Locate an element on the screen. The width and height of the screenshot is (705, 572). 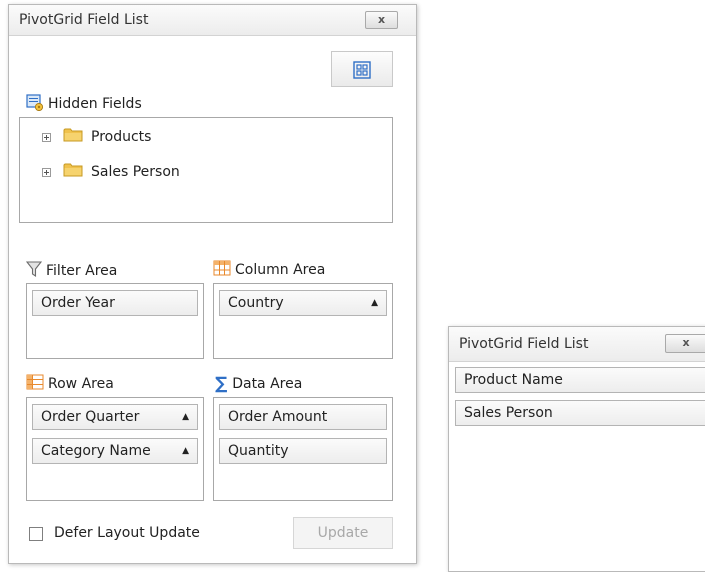
column-area-label: Column Area is located at coordinates (280, 270).